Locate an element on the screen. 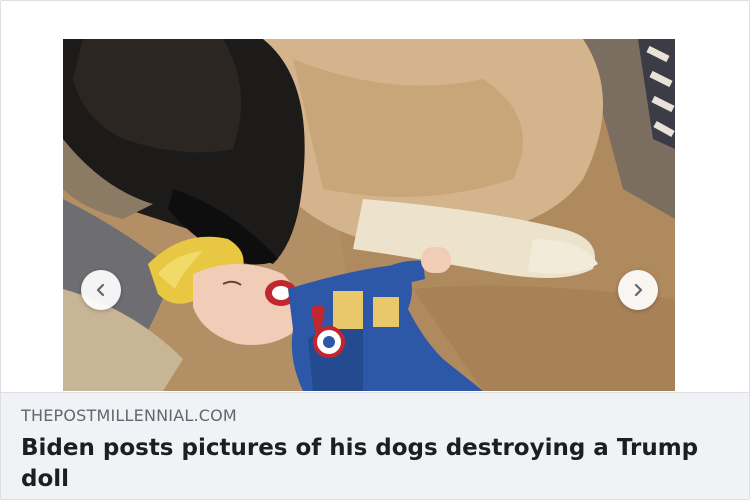 Image resolution: width=750 pixels, height=500 pixels. carousel-prev-button is located at coordinates (101, 290).